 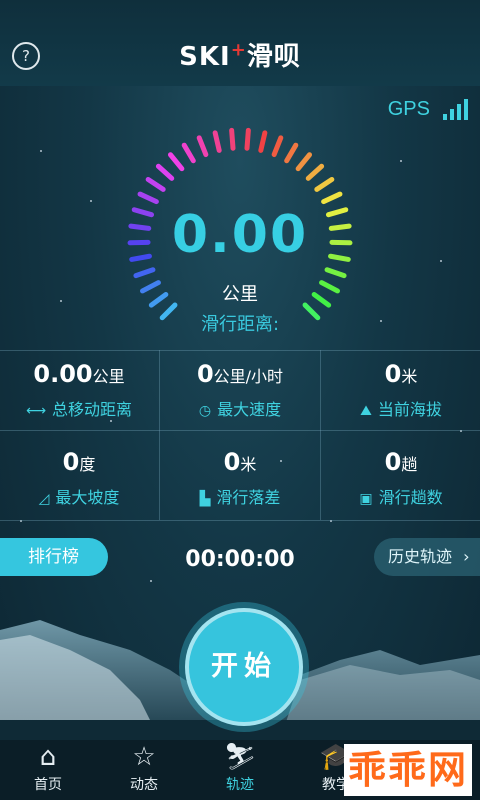 What do you see at coordinates (205, 57) in the screenshot?
I see `logo-ski: SKI` at bounding box center [205, 57].